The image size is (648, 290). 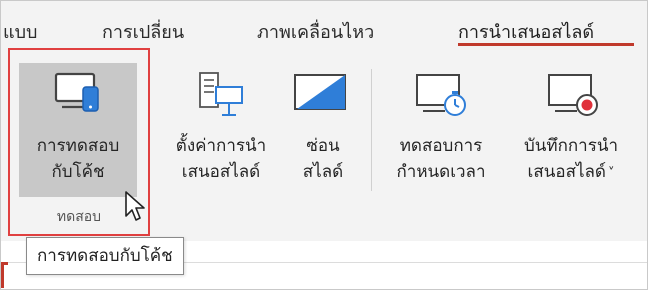 I want to click on timings-label-line2: กำหนดเวลา, so click(x=441, y=172).